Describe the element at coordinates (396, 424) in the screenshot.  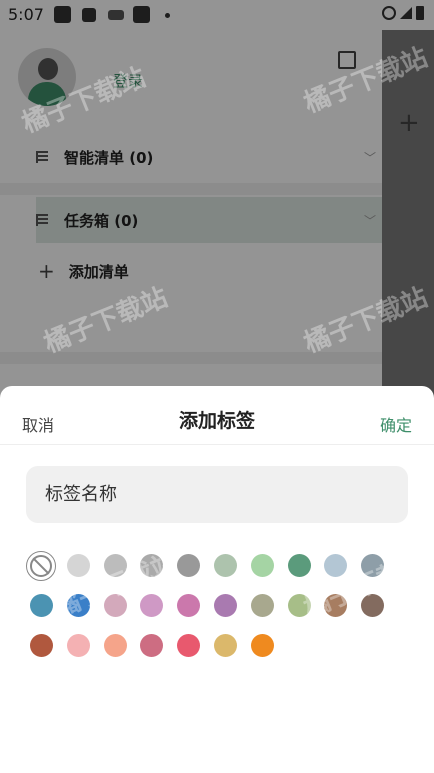
I see `confirm-button: 确定` at that location.